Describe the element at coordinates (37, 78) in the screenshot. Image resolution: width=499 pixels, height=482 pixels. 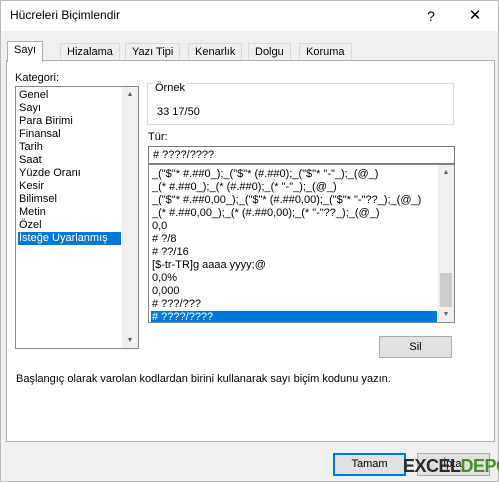
I see `category-label: Kategori:` at that location.